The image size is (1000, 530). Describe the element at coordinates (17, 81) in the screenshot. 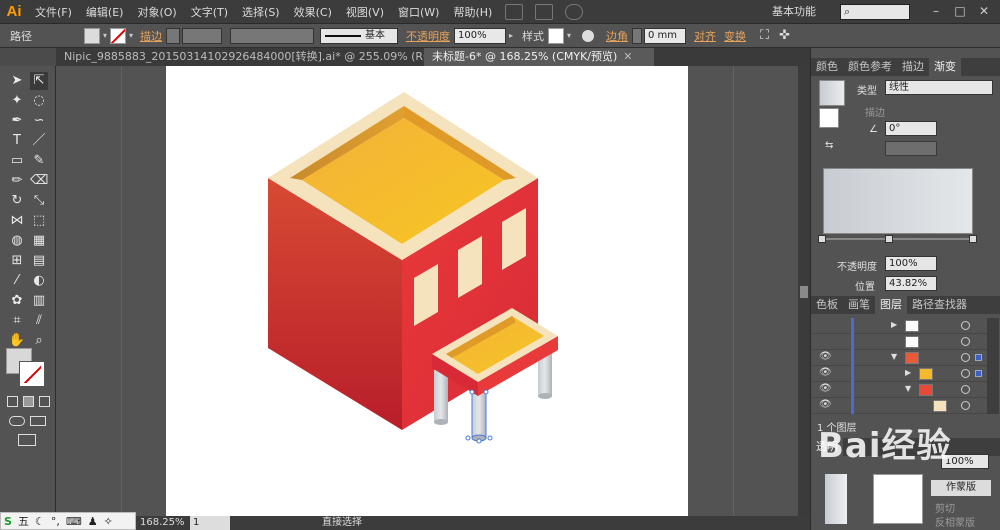

I see `selection-tool-icon: ➤` at that location.